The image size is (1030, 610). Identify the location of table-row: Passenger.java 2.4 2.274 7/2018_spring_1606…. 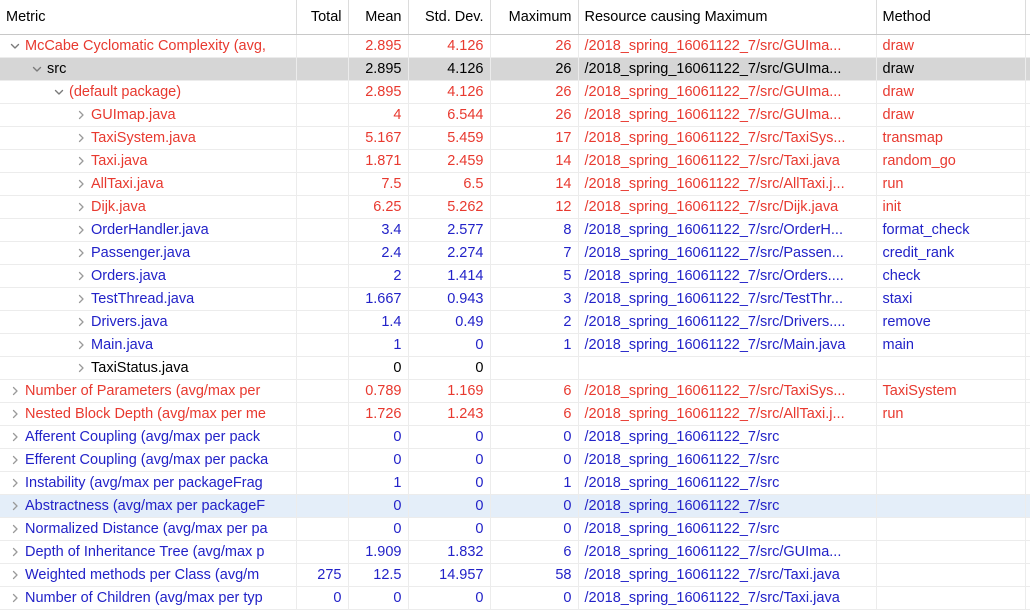
(515, 253).